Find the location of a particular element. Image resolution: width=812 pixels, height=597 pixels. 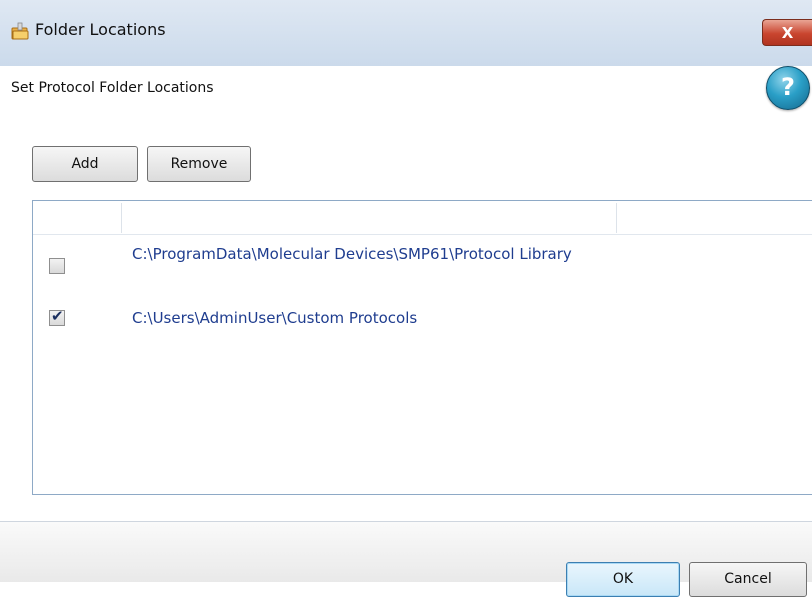

remove-button: Remove is located at coordinates (199, 164).